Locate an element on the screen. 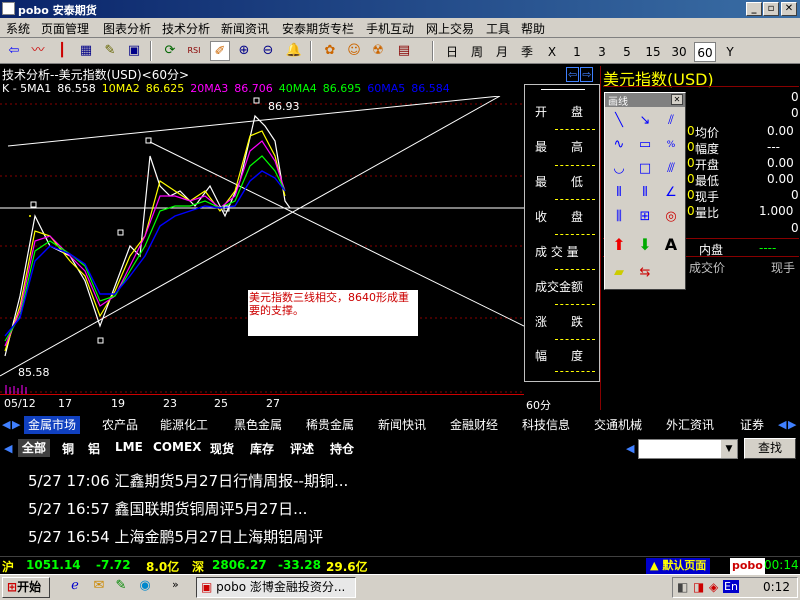 The width and height of the screenshot is (800, 600). cycle-tool-icon: ⦀ is located at coordinates (645, 193).